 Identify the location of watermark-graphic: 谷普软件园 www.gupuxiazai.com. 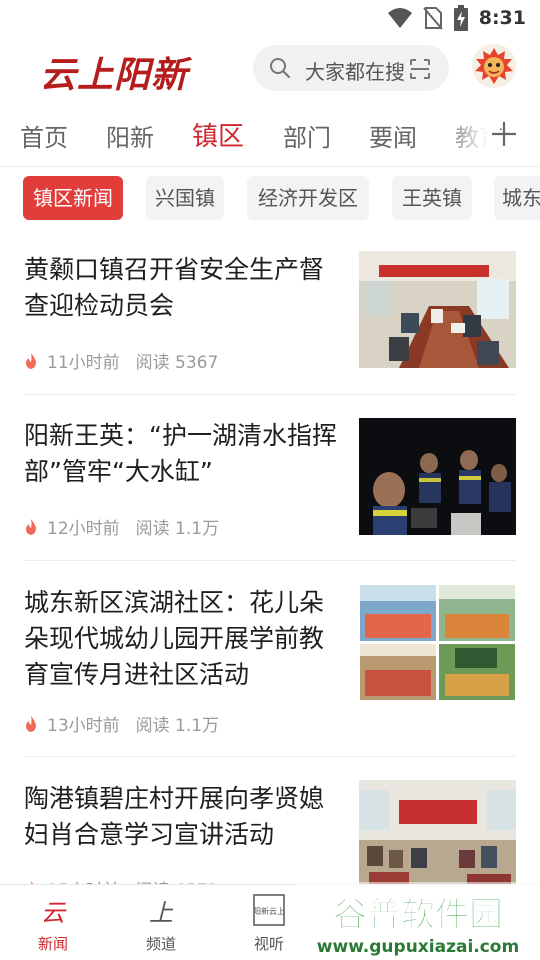
(418, 921).